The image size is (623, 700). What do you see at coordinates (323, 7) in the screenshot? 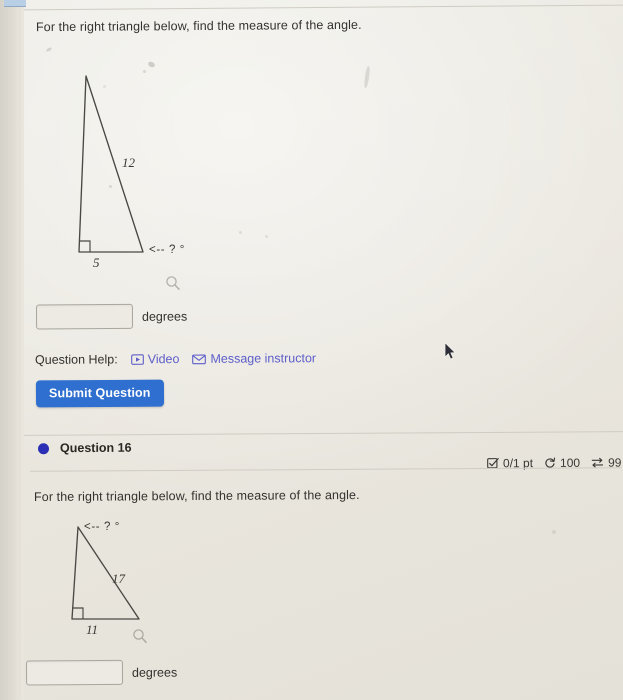
I see `divider-top` at bounding box center [323, 7].